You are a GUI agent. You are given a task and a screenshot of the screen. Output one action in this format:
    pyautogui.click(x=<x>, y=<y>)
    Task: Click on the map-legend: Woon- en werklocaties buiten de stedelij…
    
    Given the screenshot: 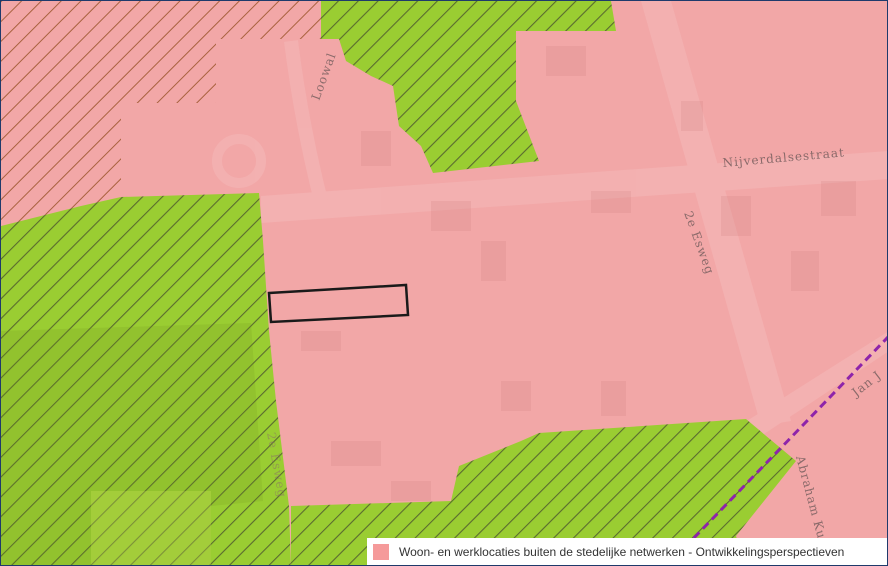 What is the action you would take?
    pyautogui.click(x=627, y=551)
    